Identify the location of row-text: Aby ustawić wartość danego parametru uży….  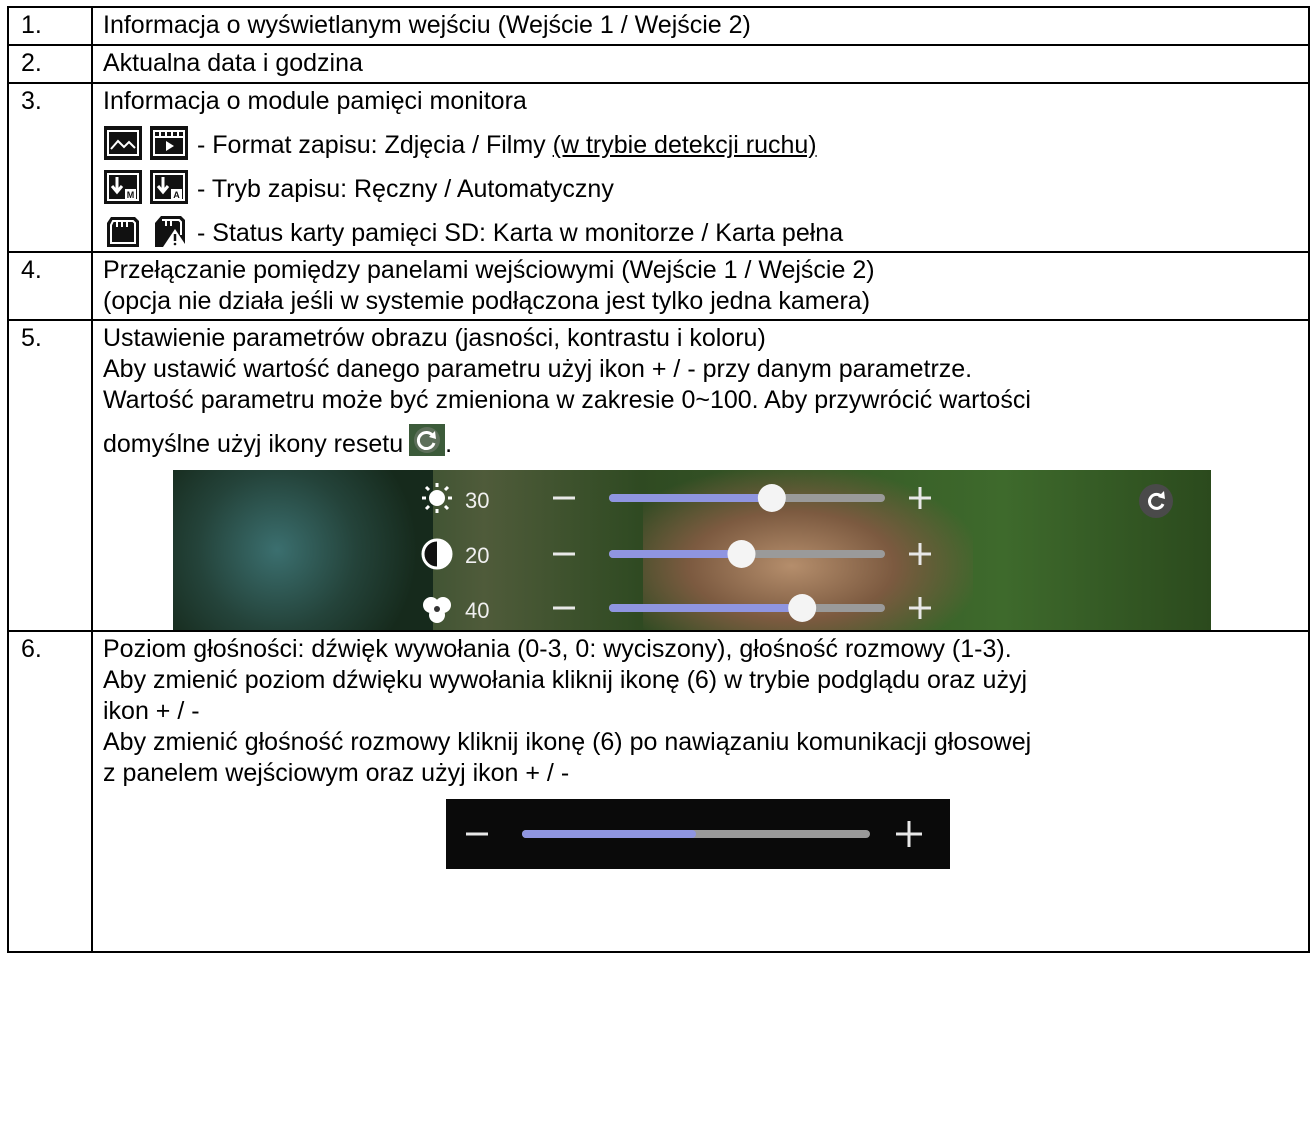
(538, 369).